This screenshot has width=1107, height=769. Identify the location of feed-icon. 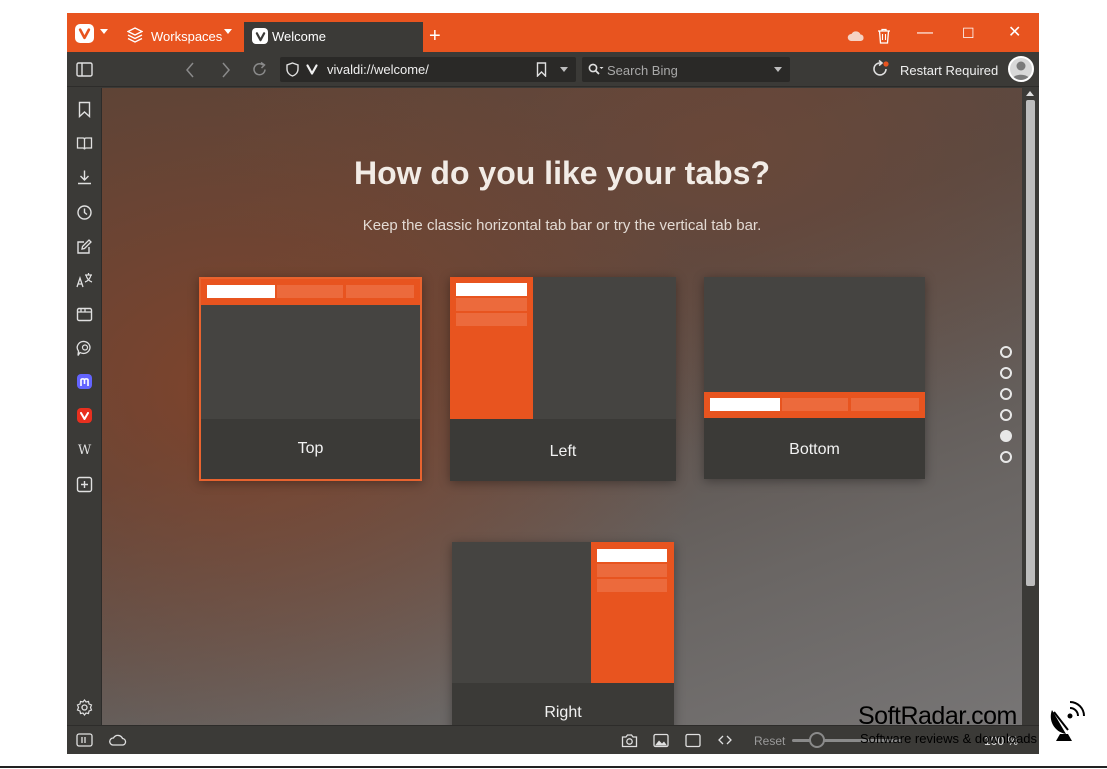
(84, 348).